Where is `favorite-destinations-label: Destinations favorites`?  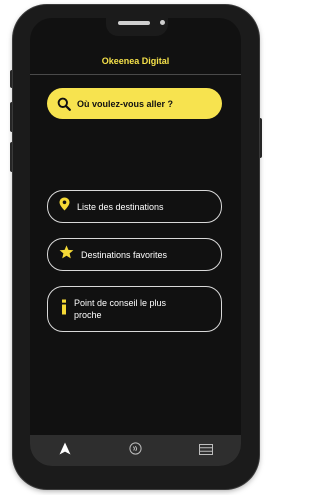 favorite-destinations-label: Destinations favorites is located at coordinates (124, 254).